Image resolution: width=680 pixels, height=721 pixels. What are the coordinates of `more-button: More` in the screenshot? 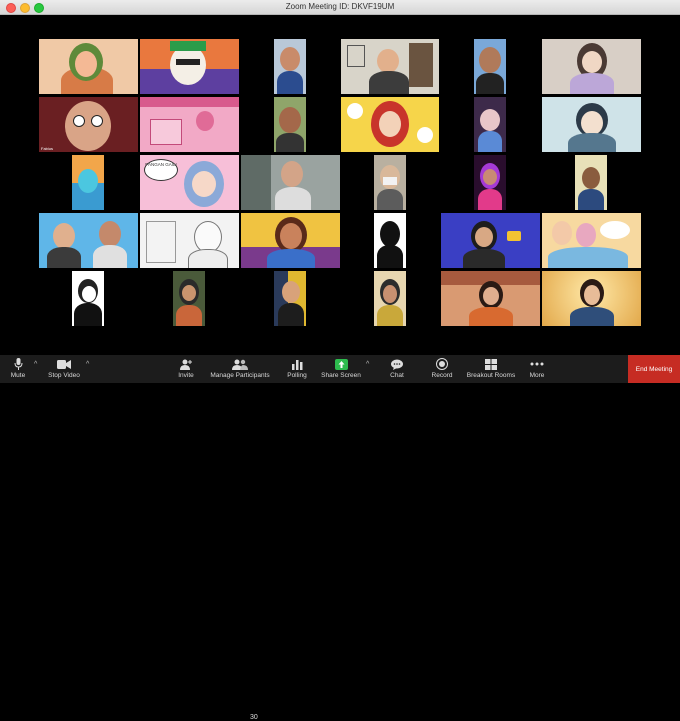 It's located at (537, 369).